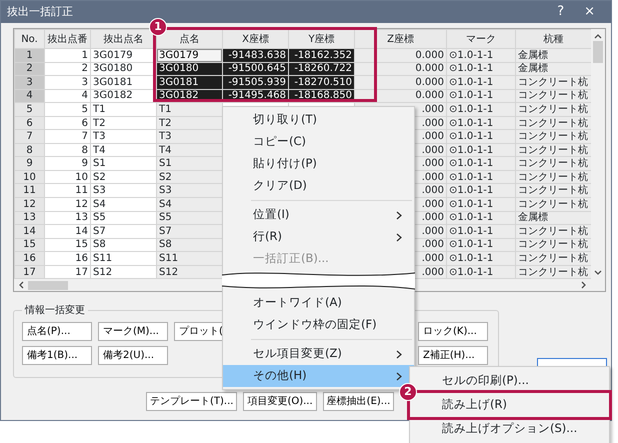 The image size is (618, 443). What do you see at coordinates (255, 83) in the screenshot?
I see `table-cell: -91505.939` at bounding box center [255, 83].